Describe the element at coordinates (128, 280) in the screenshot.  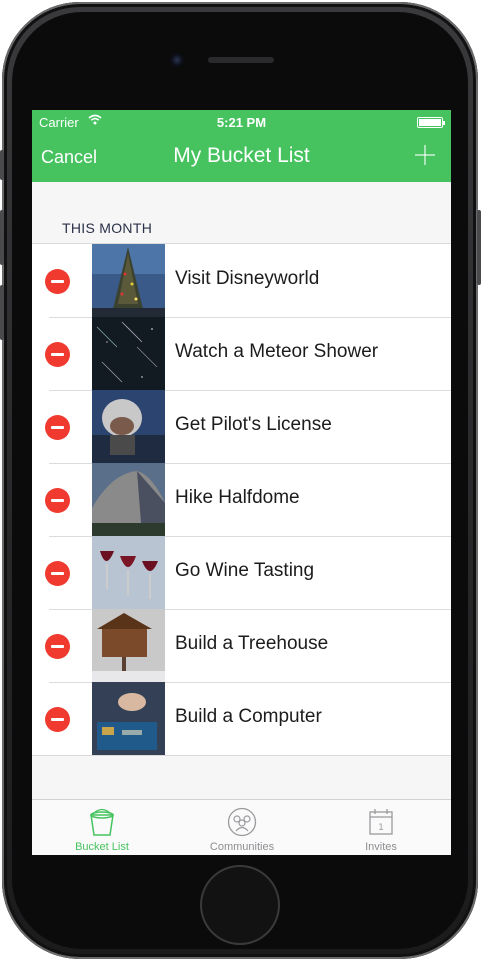
I see `disneyworld-thumbnail` at that location.